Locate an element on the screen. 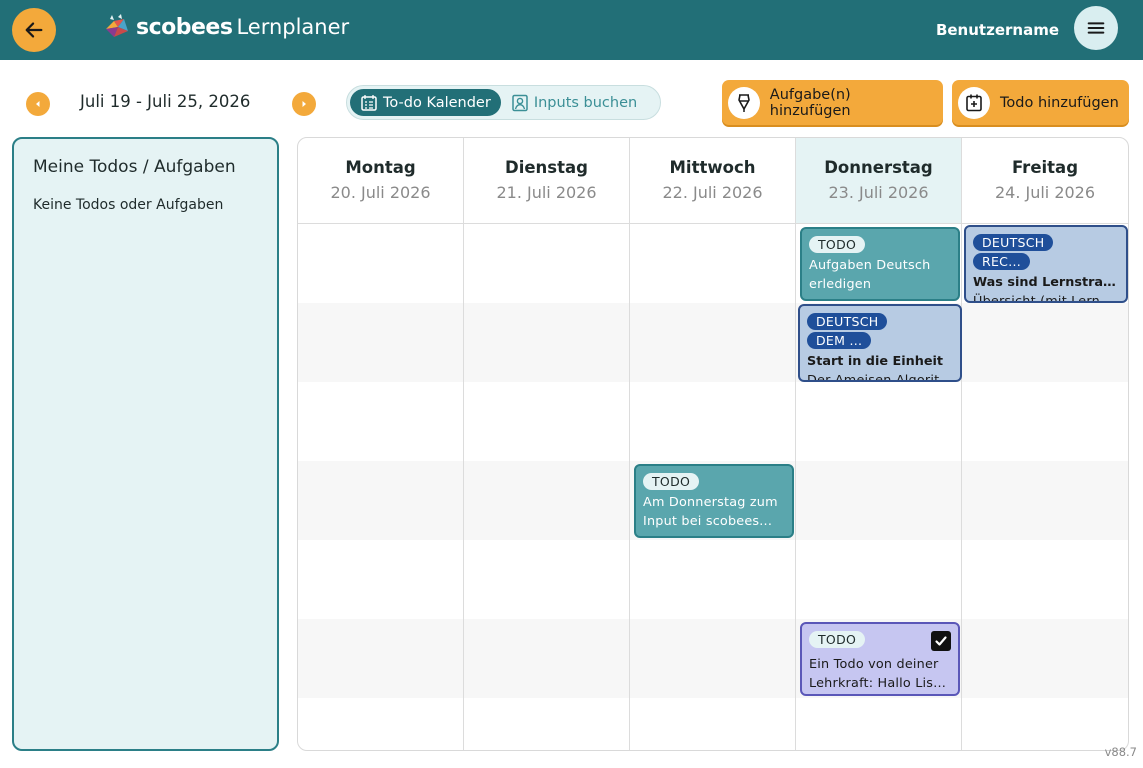 The width and height of the screenshot is (1143, 768). day-name: Freitag is located at coordinates (1045, 167).